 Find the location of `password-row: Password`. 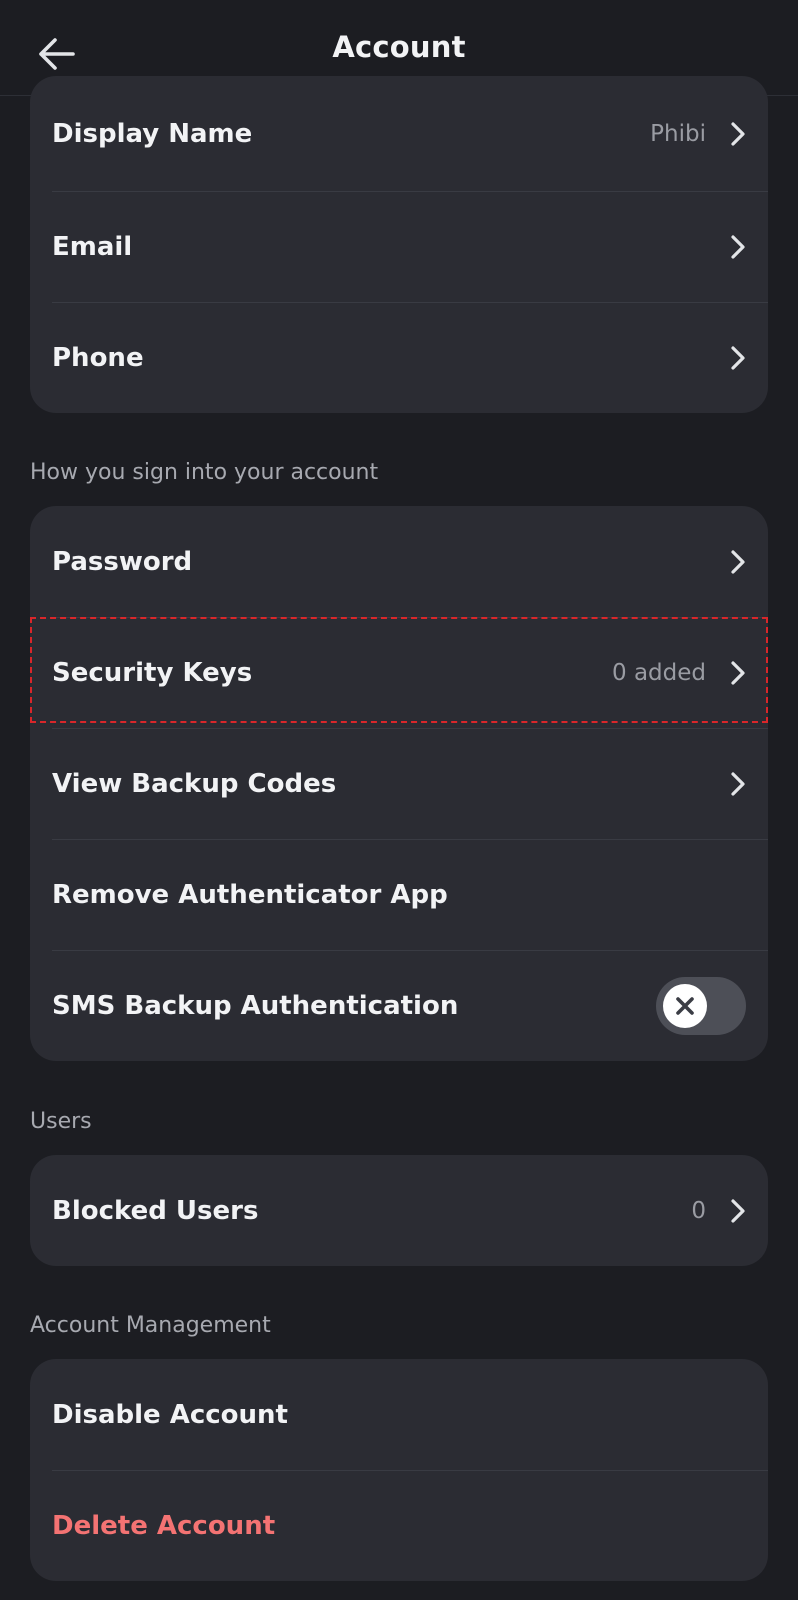

password-row: Password is located at coordinates (399, 561).